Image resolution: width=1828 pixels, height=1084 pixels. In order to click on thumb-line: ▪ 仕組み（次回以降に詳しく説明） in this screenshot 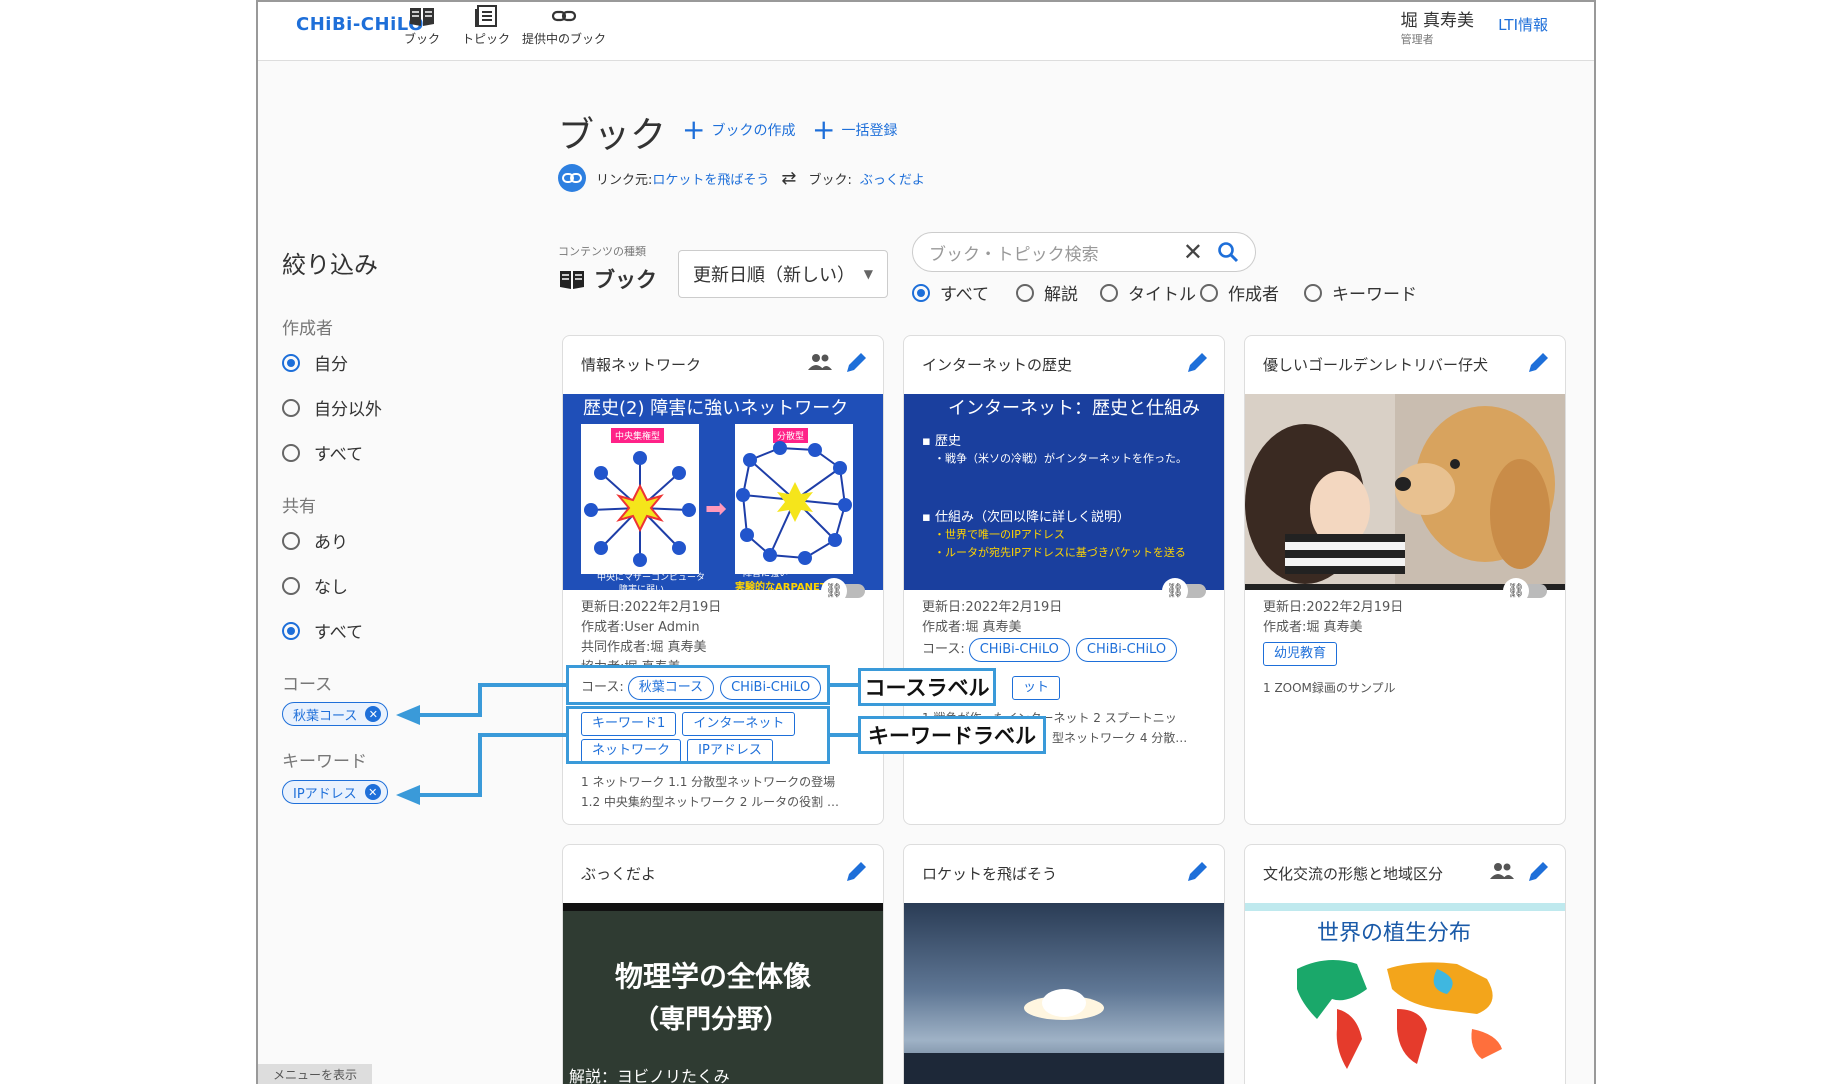, I will do `click(1026, 517)`.